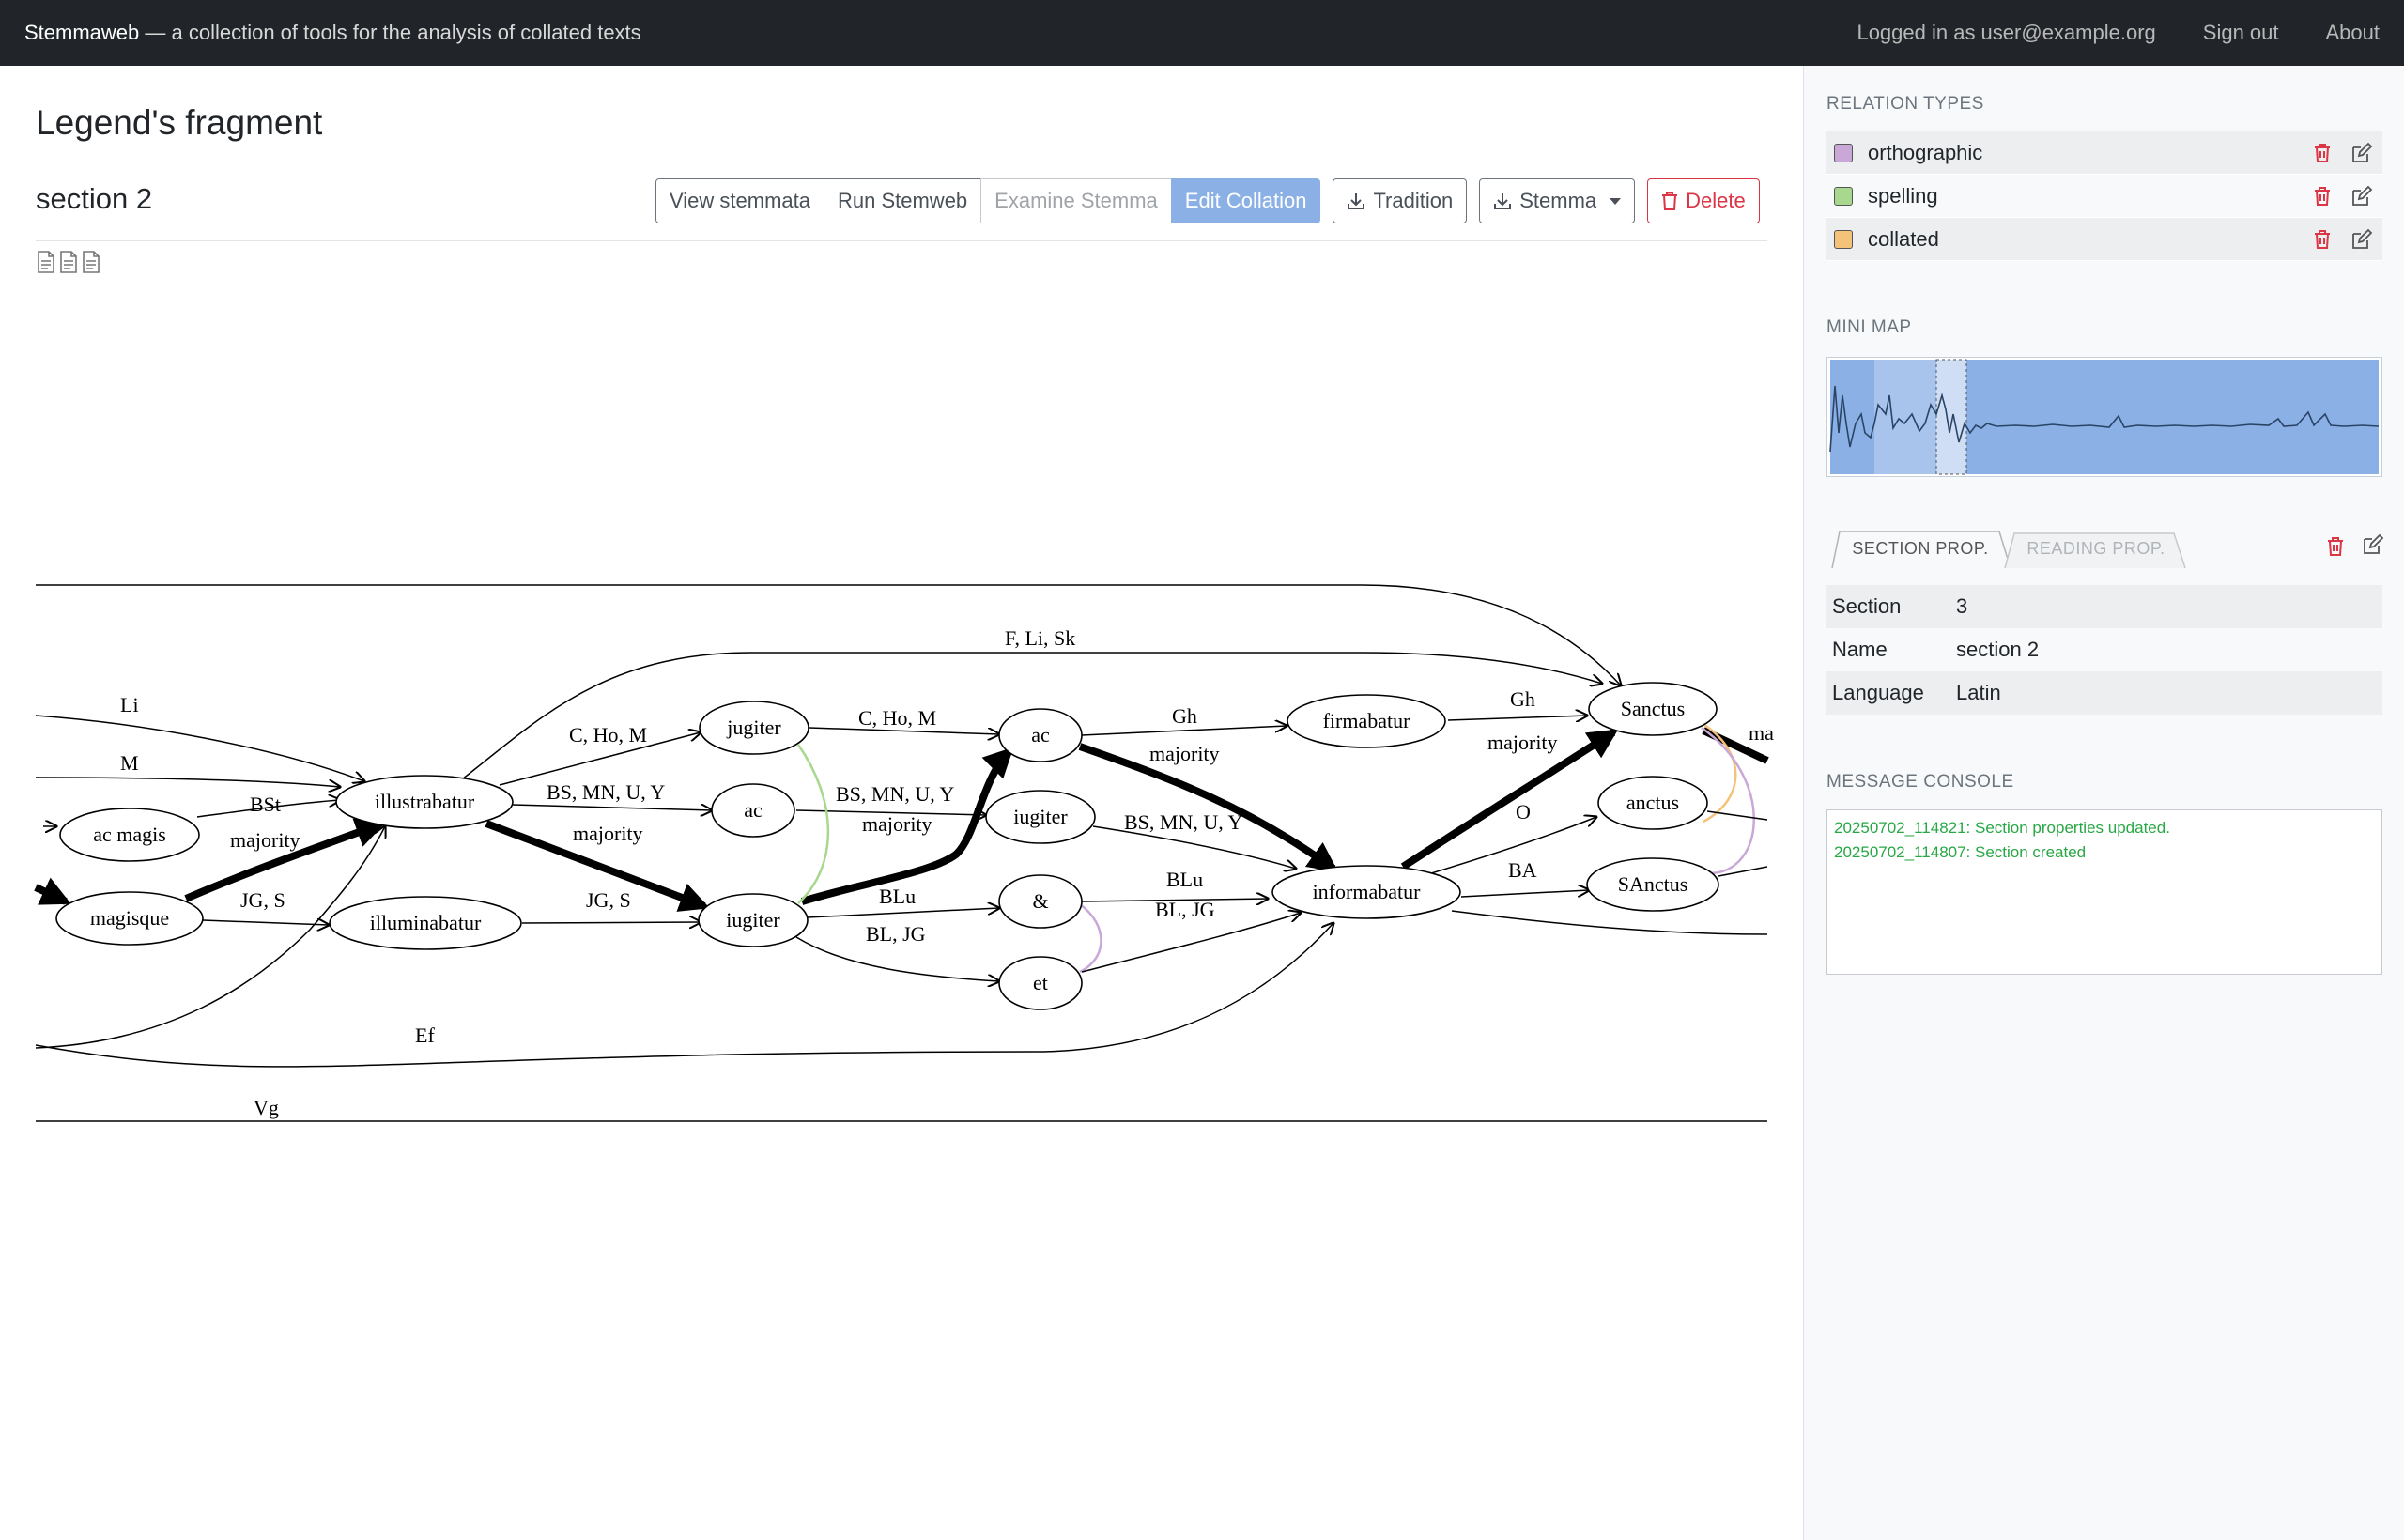 The height and width of the screenshot is (1540, 2404). I want to click on node-label: SAnctus, so click(1653, 884).